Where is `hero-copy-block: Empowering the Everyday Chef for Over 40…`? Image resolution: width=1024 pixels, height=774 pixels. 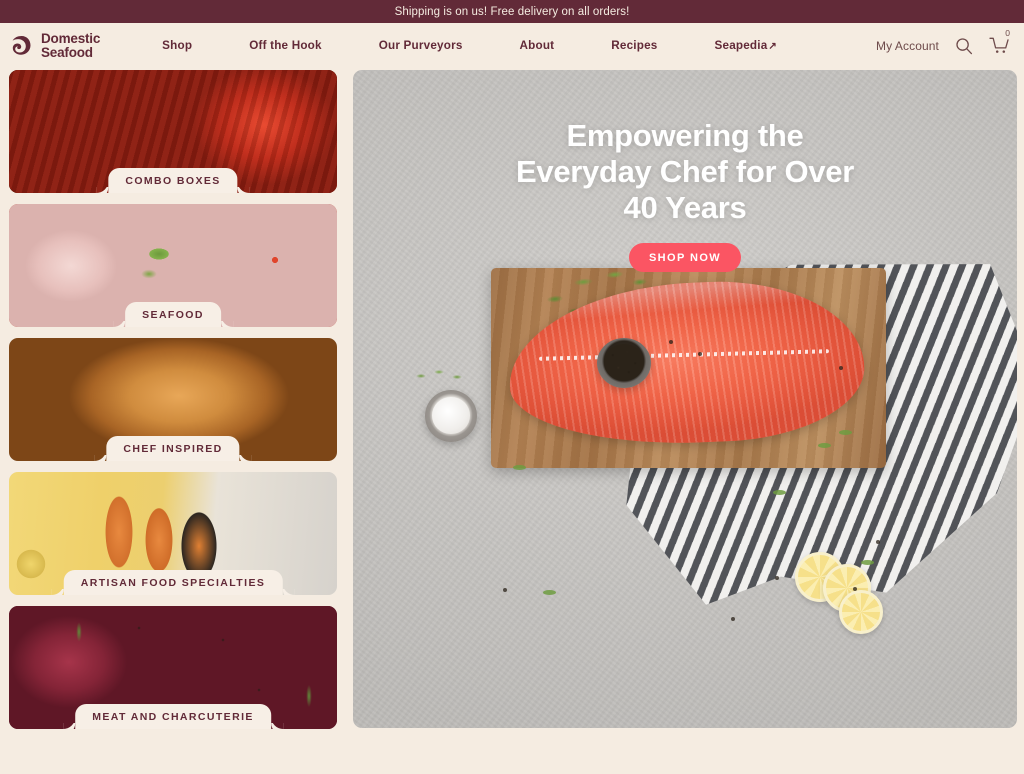 hero-copy-block: Empowering the Everyday Chef for Over 40… is located at coordinates (685, 195).